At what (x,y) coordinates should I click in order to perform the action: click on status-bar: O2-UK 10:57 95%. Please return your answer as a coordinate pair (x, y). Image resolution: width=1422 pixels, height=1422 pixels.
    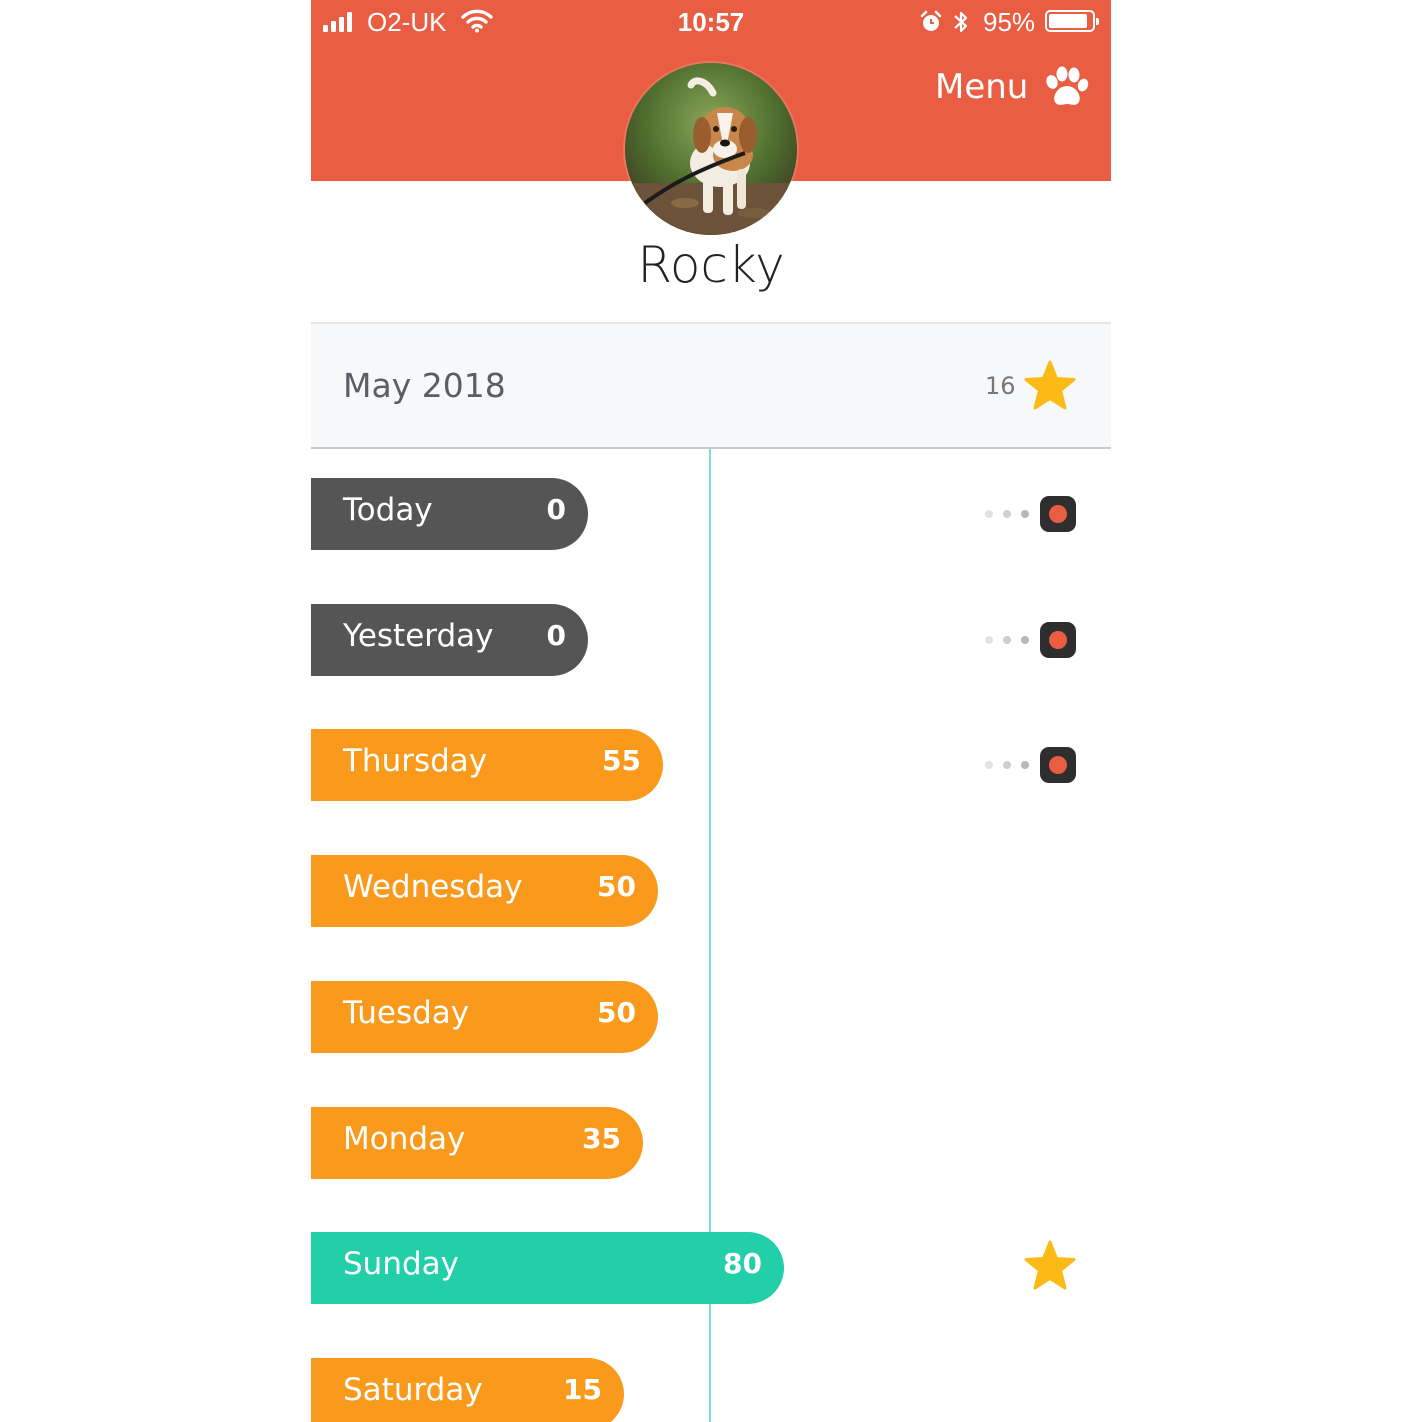
    Looking at the image, I should click on (711, 22).